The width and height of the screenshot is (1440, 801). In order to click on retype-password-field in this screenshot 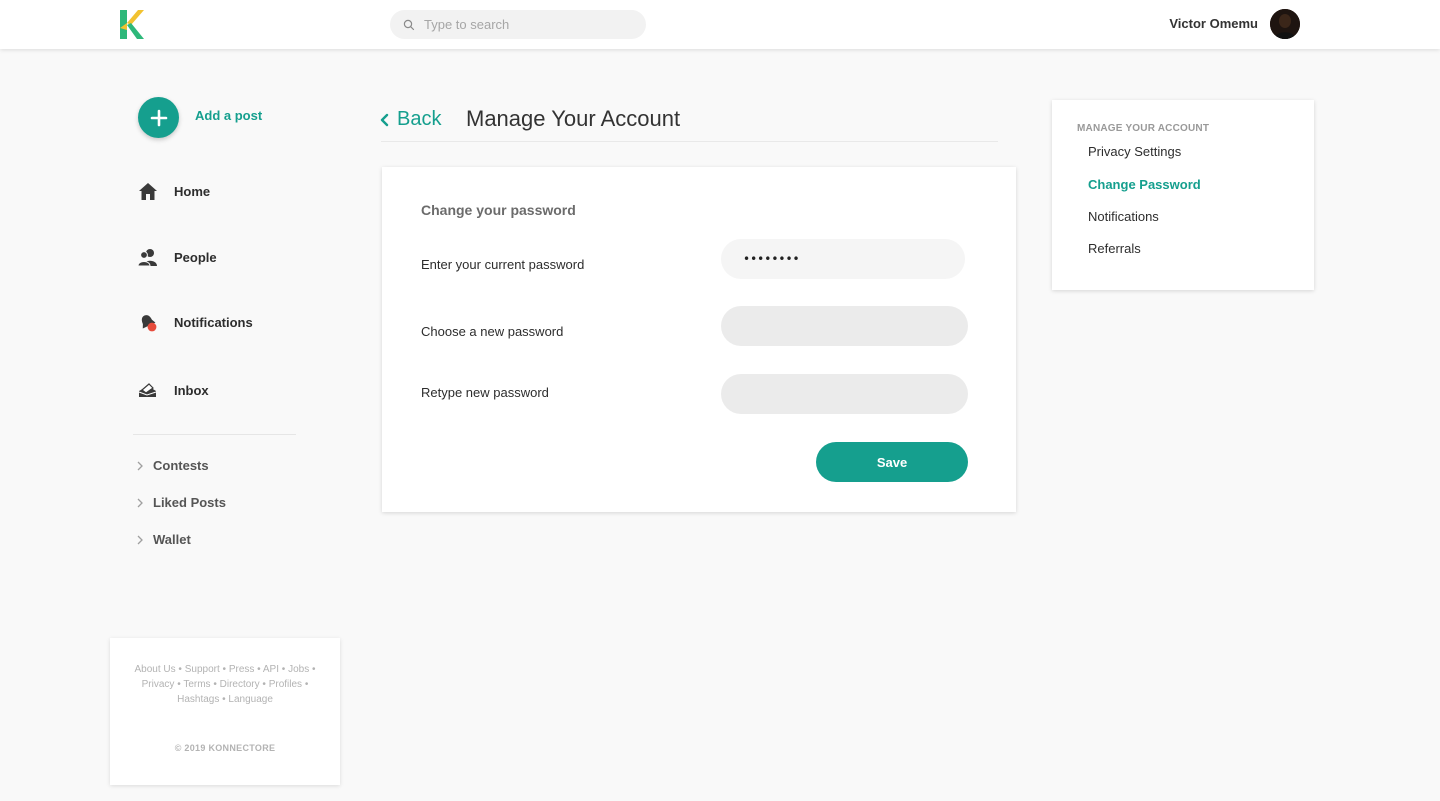, I will do `click(844, 394)`.